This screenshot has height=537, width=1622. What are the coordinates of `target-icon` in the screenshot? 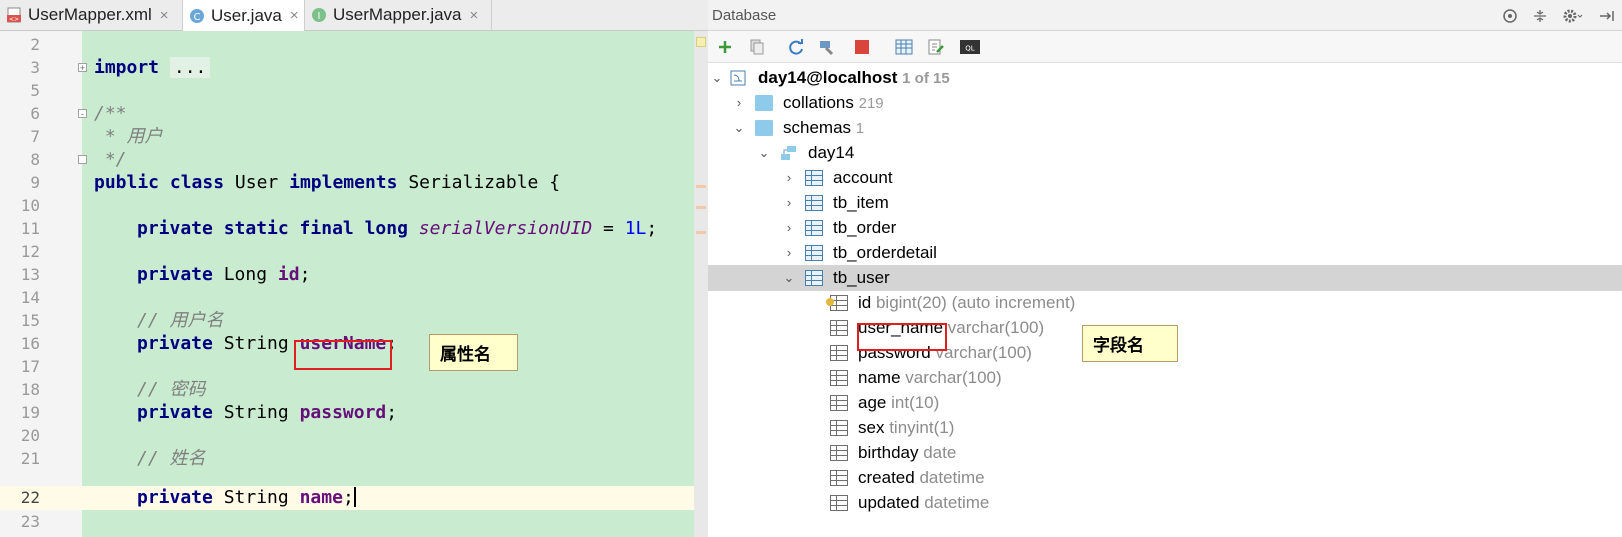 It's located at (1510, 16).